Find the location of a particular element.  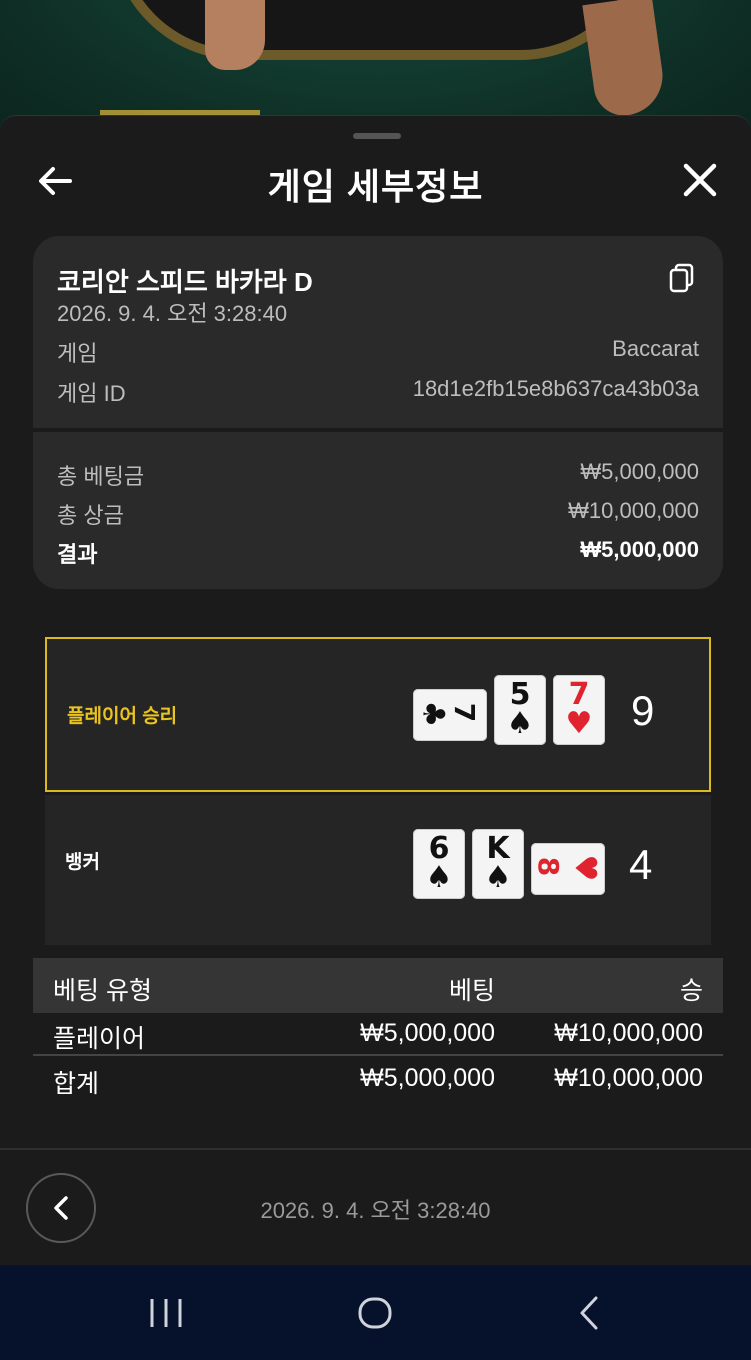

total-prize-value: ₩10,000,000 is located at coordinates (633, 510).